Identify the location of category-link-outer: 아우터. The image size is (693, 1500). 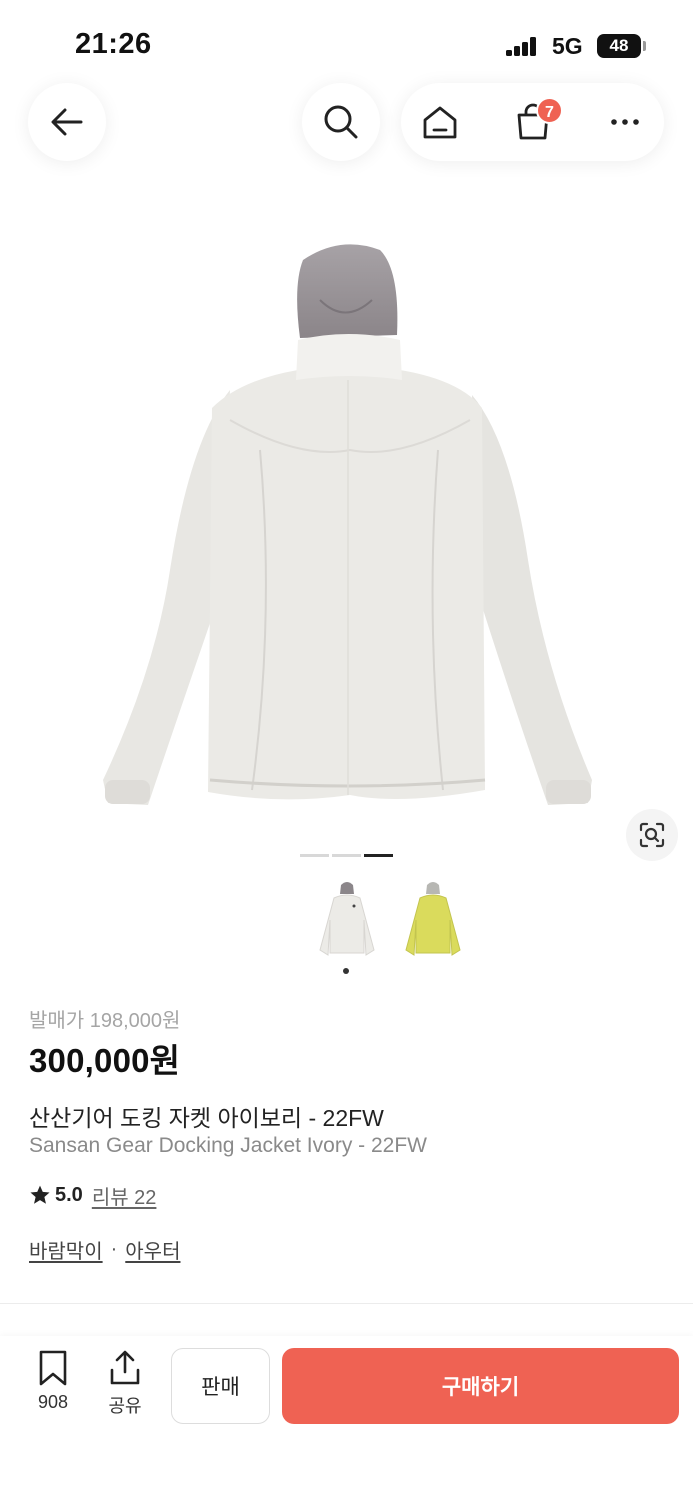
(152, 1249).